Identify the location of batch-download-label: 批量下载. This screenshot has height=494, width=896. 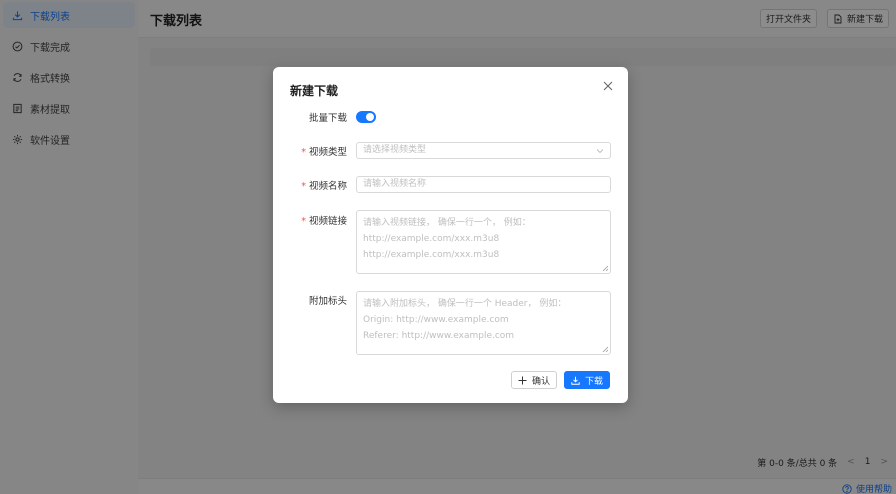
(327, 118).